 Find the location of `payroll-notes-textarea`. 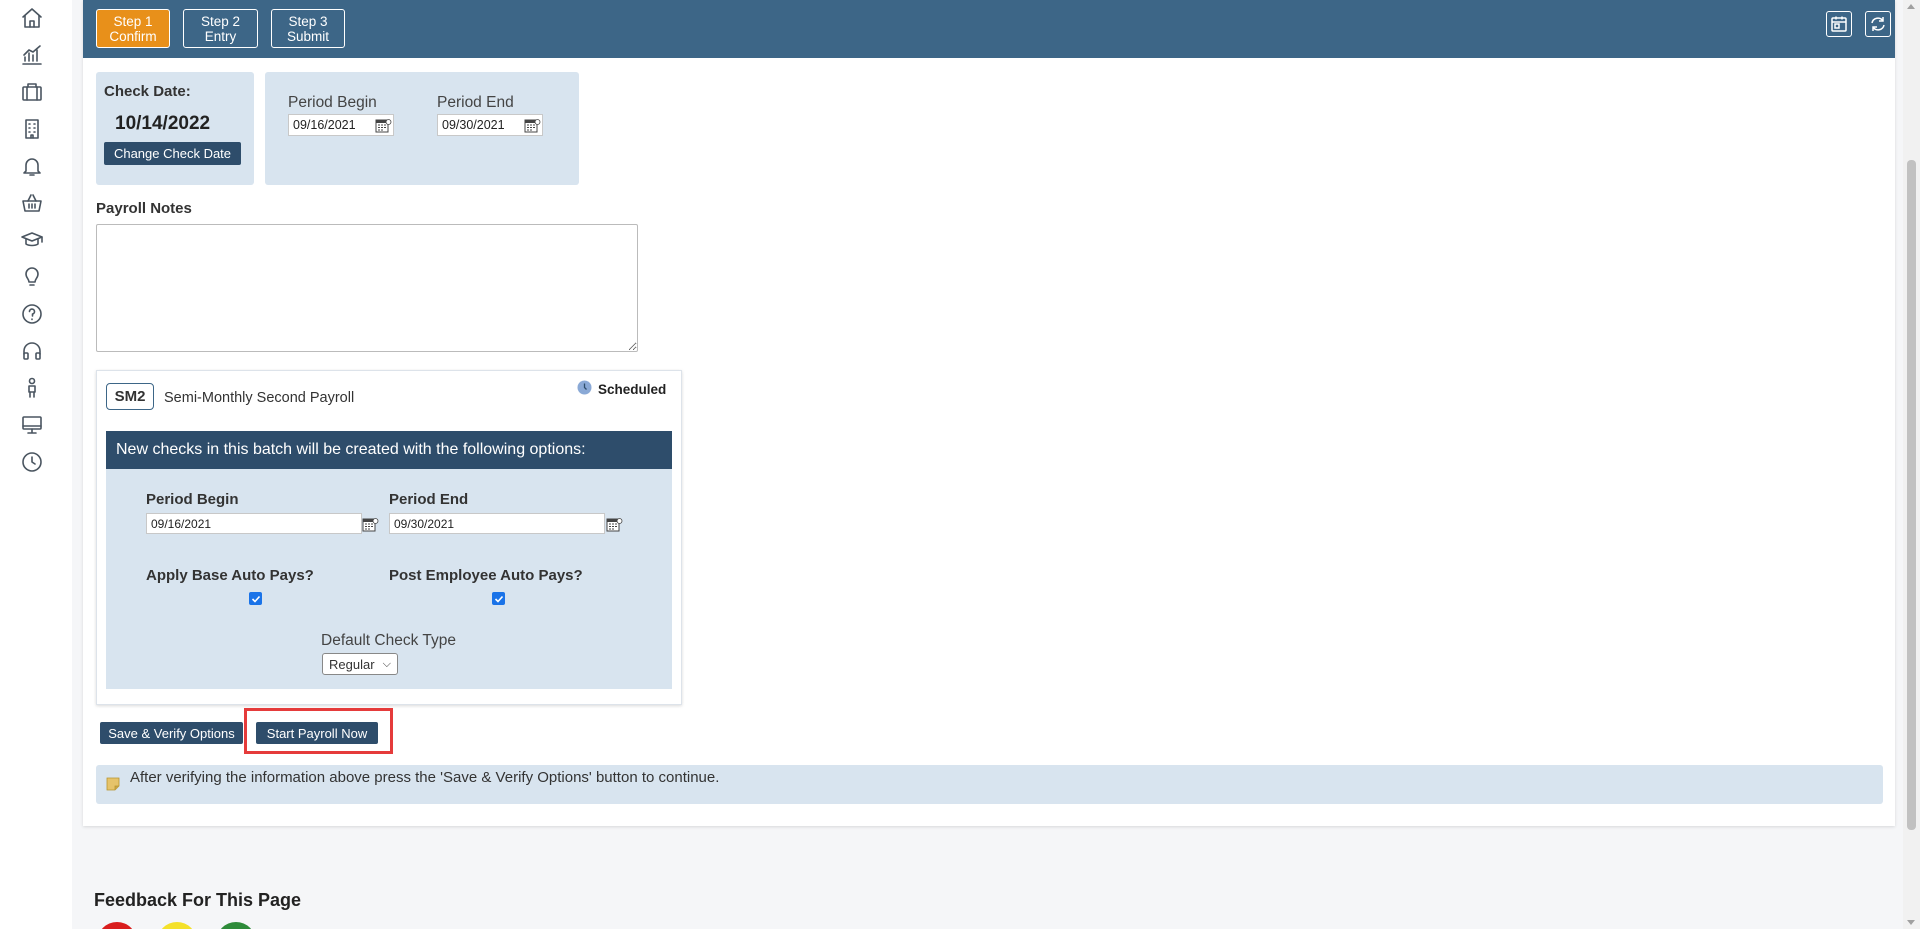

payroll-notes-textarea is located at coordinates (367, 288).